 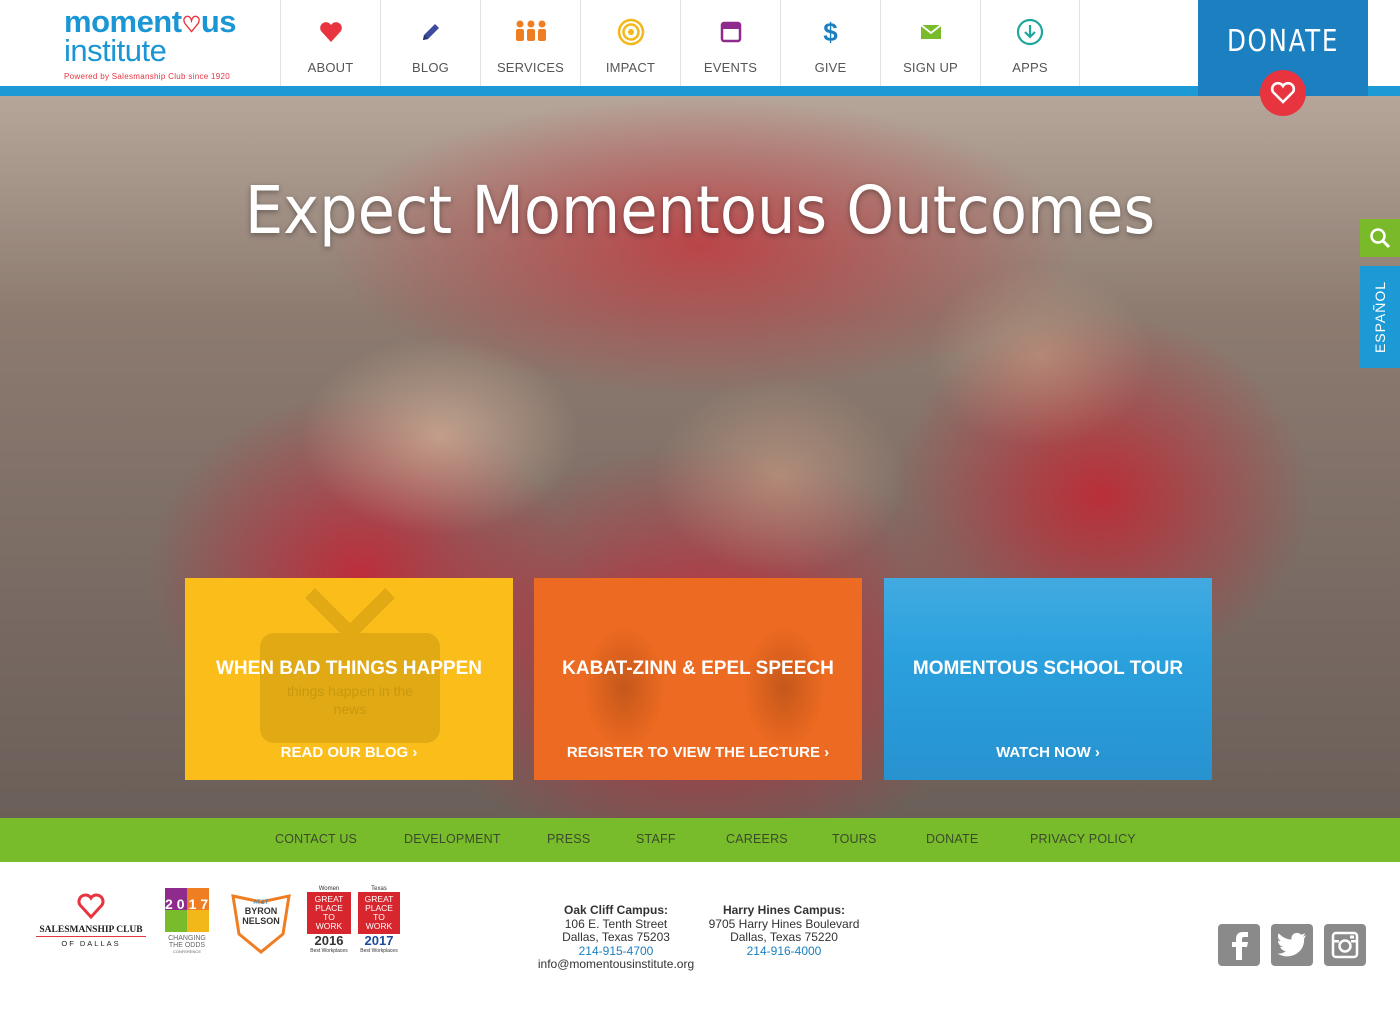 I want to click on instagram-icon, so click(x=1345, y=945).